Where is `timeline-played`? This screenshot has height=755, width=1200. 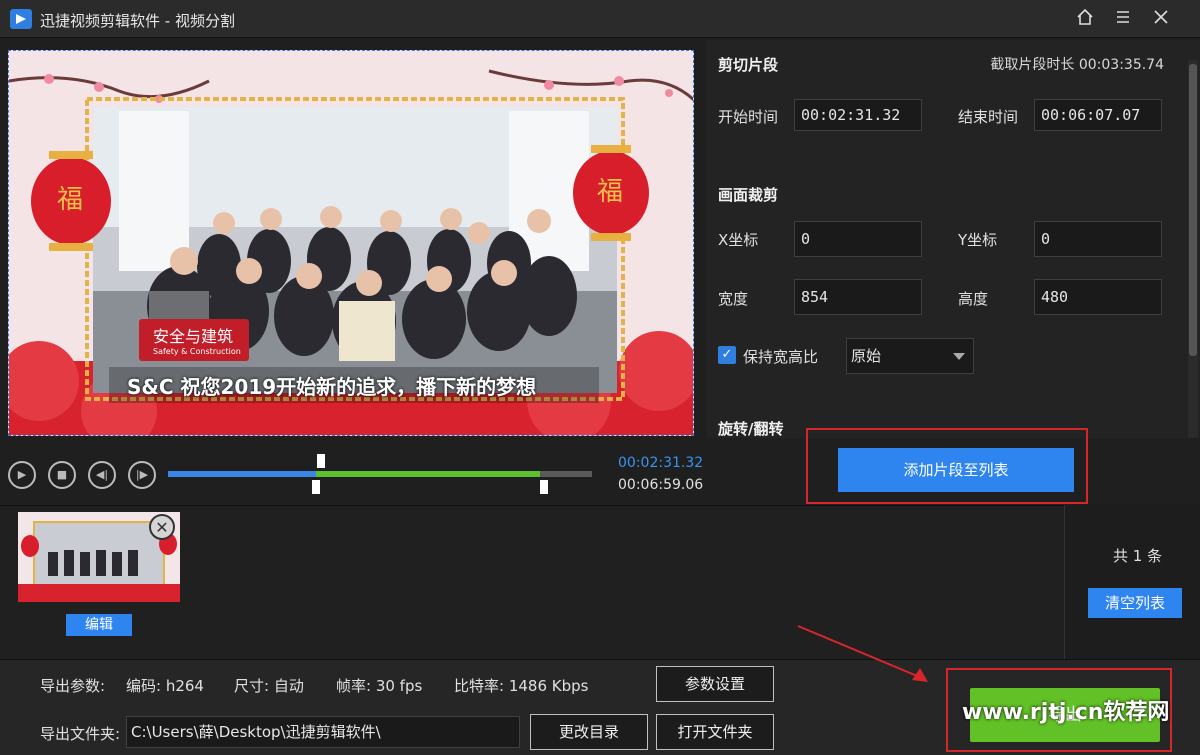
timeline-played is located at coordinates (242, 474).